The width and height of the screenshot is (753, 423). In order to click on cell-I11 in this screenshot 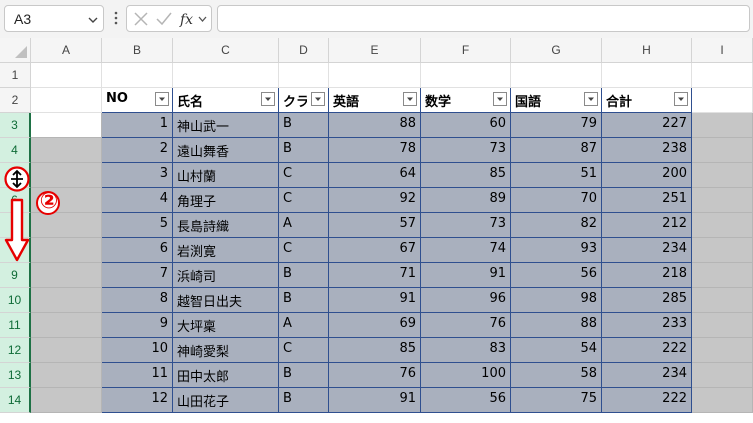, I will do `click(722, 325)`.